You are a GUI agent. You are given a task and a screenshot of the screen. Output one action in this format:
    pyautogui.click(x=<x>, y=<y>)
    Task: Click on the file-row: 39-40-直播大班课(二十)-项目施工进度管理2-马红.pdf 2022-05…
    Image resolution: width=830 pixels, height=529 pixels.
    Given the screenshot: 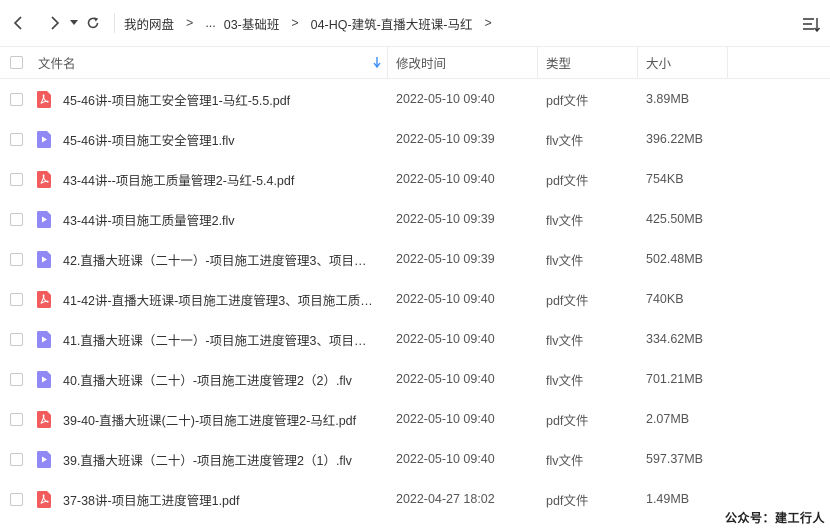 What is the action you would take?
    pyautogui.click(x=415, y=419)
    